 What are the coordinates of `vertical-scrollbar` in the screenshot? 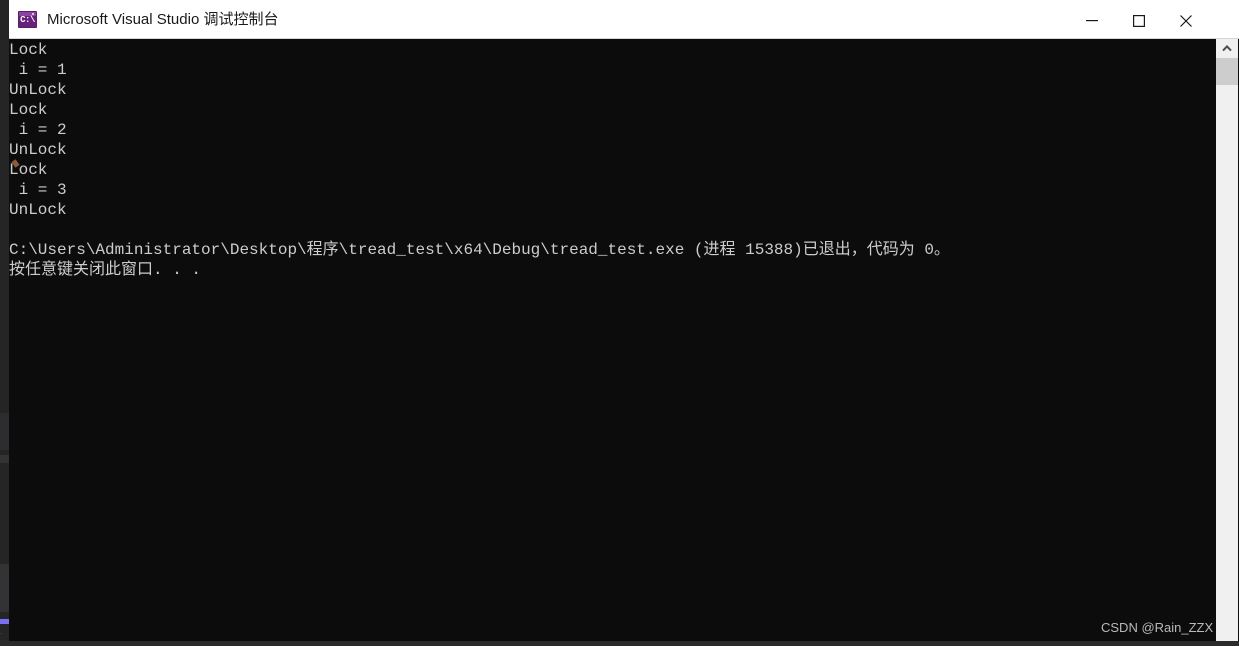 It's located at (1227, 340).